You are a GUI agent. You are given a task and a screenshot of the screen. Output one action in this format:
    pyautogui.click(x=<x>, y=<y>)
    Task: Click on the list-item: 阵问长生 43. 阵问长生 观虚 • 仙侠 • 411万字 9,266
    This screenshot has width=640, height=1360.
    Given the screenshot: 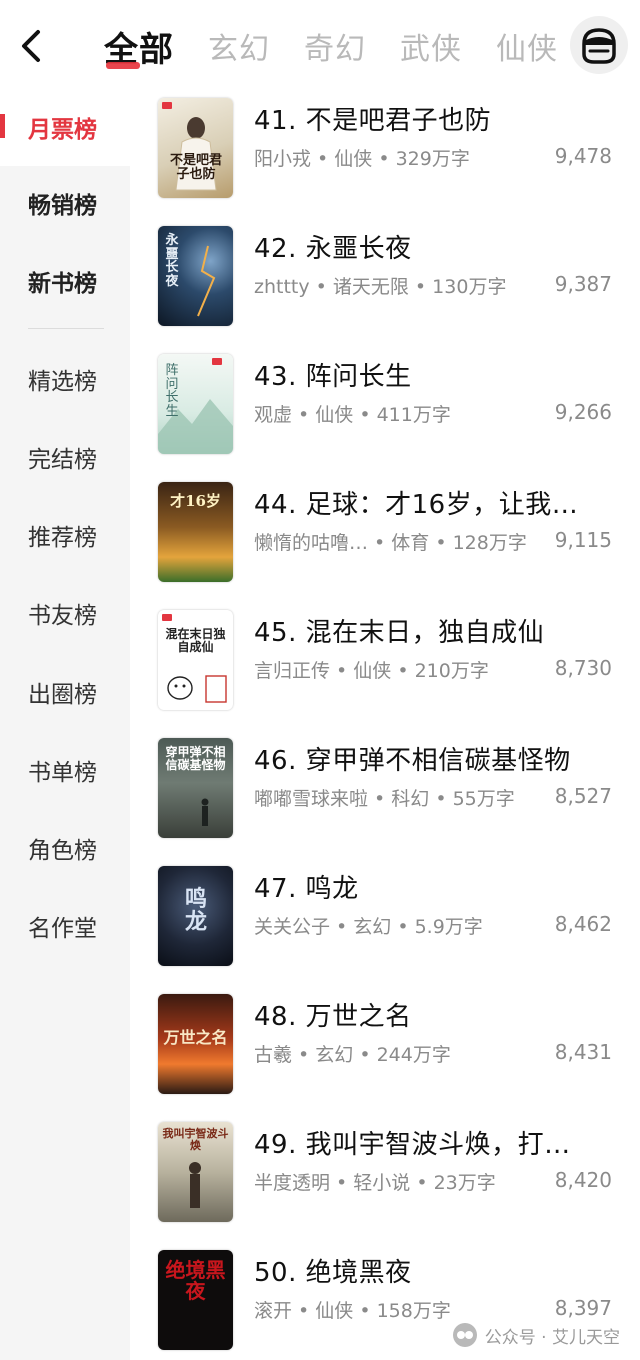 What is the action you would take?
    pyautogui.click(x=385, y=408)
    